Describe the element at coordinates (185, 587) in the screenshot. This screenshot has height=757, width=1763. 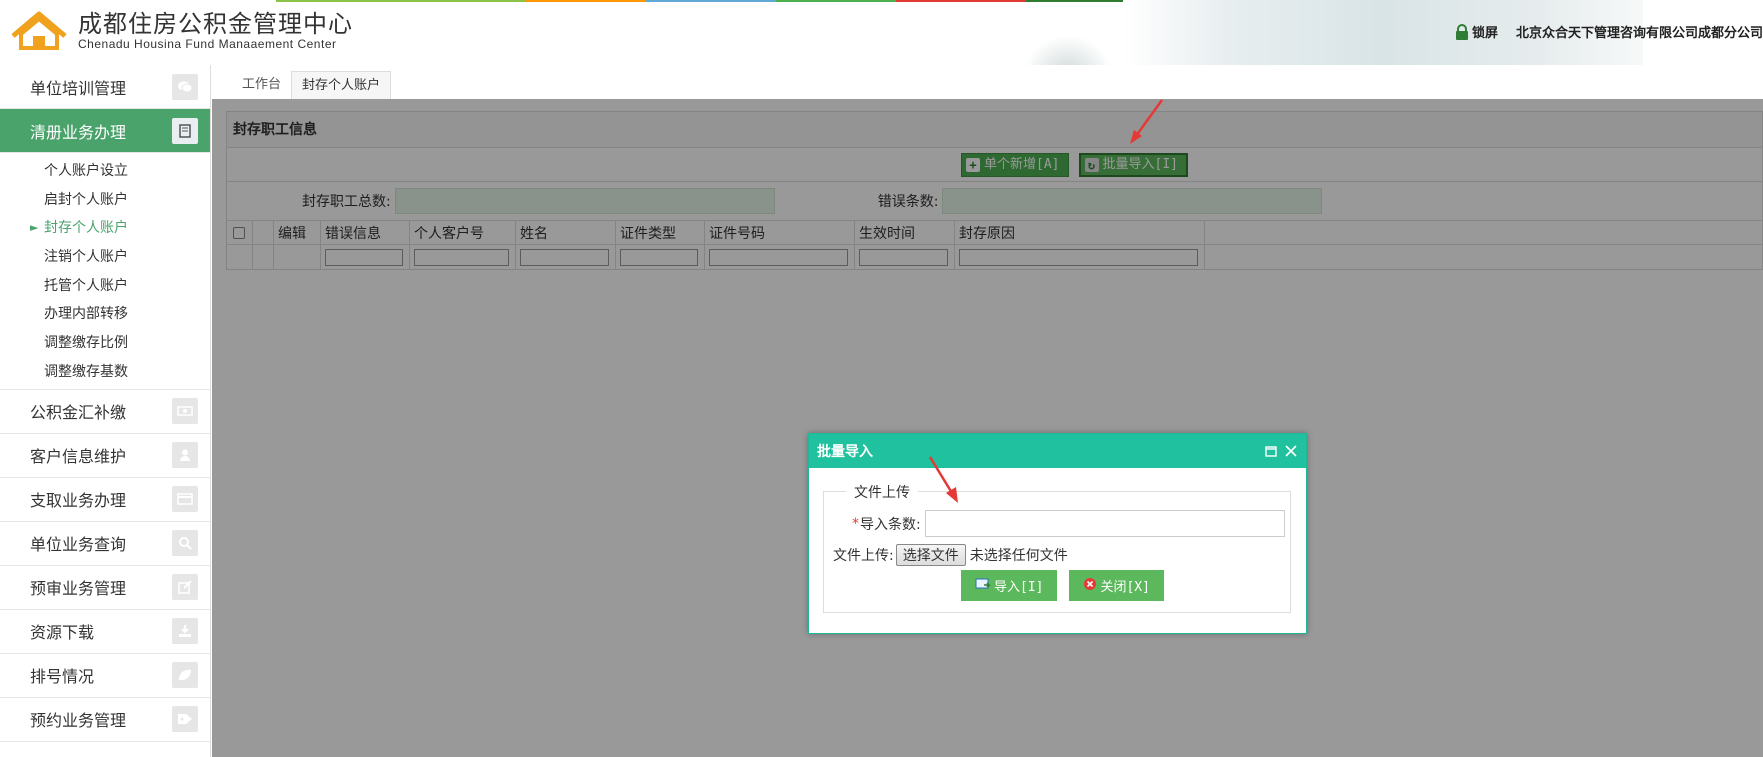
I see `edit-icon` at that location.